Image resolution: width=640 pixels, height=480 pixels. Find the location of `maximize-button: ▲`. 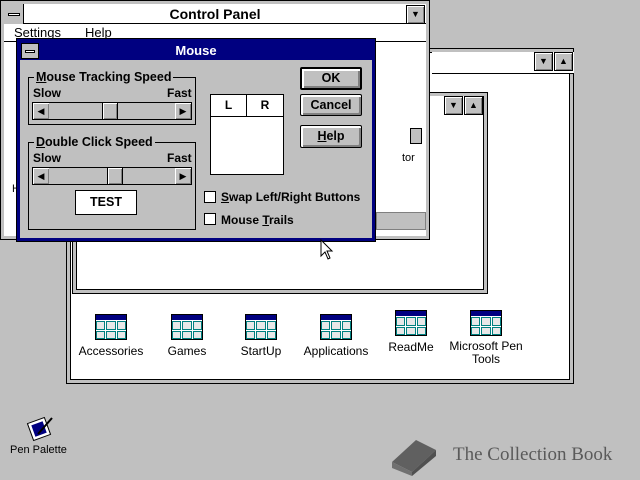

maximize-button: ▲ is located at coordinates (563, 61).